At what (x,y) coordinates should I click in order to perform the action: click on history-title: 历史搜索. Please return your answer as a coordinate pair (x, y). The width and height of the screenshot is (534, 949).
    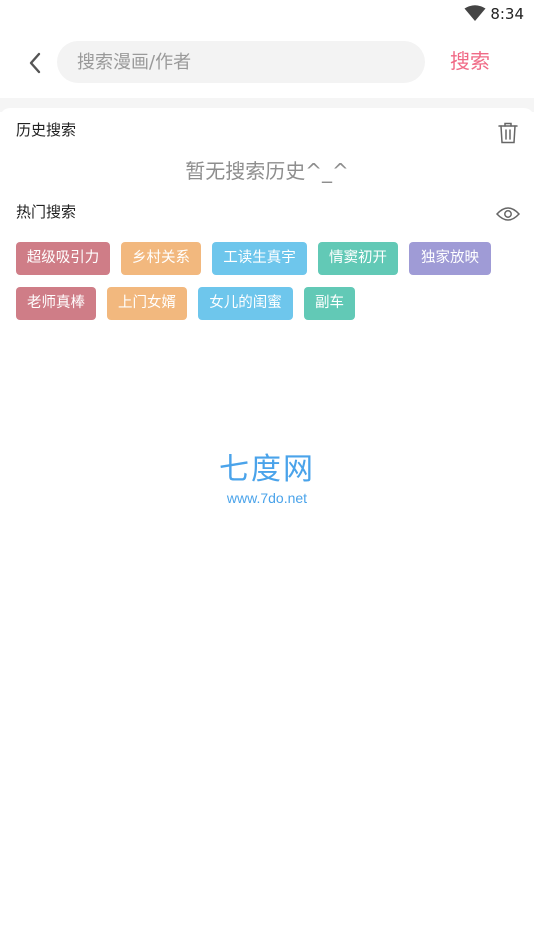
    Looking at the image, I should click on (46, 130).